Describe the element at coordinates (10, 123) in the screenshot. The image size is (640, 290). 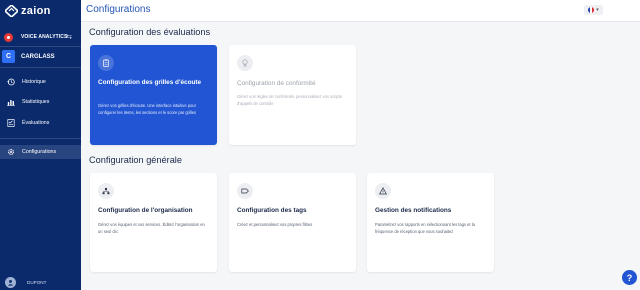
I see `checklist-icon` at that location.